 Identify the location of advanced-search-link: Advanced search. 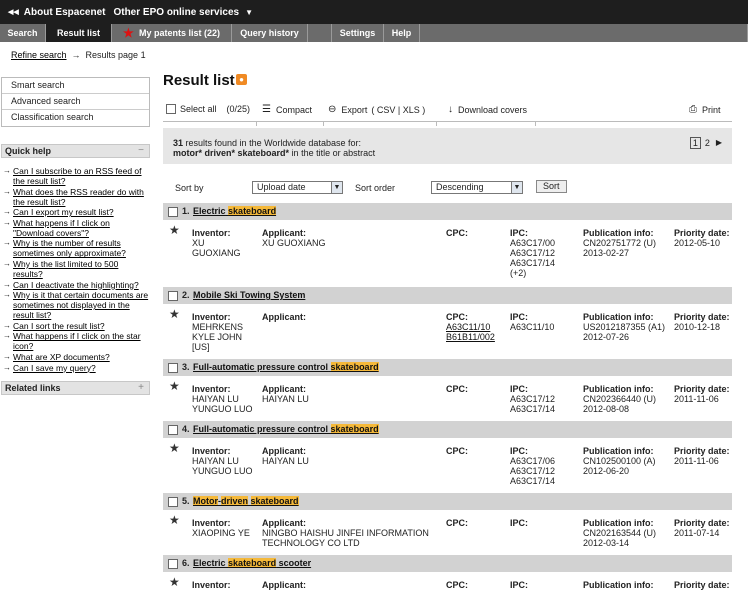
(75, 102).